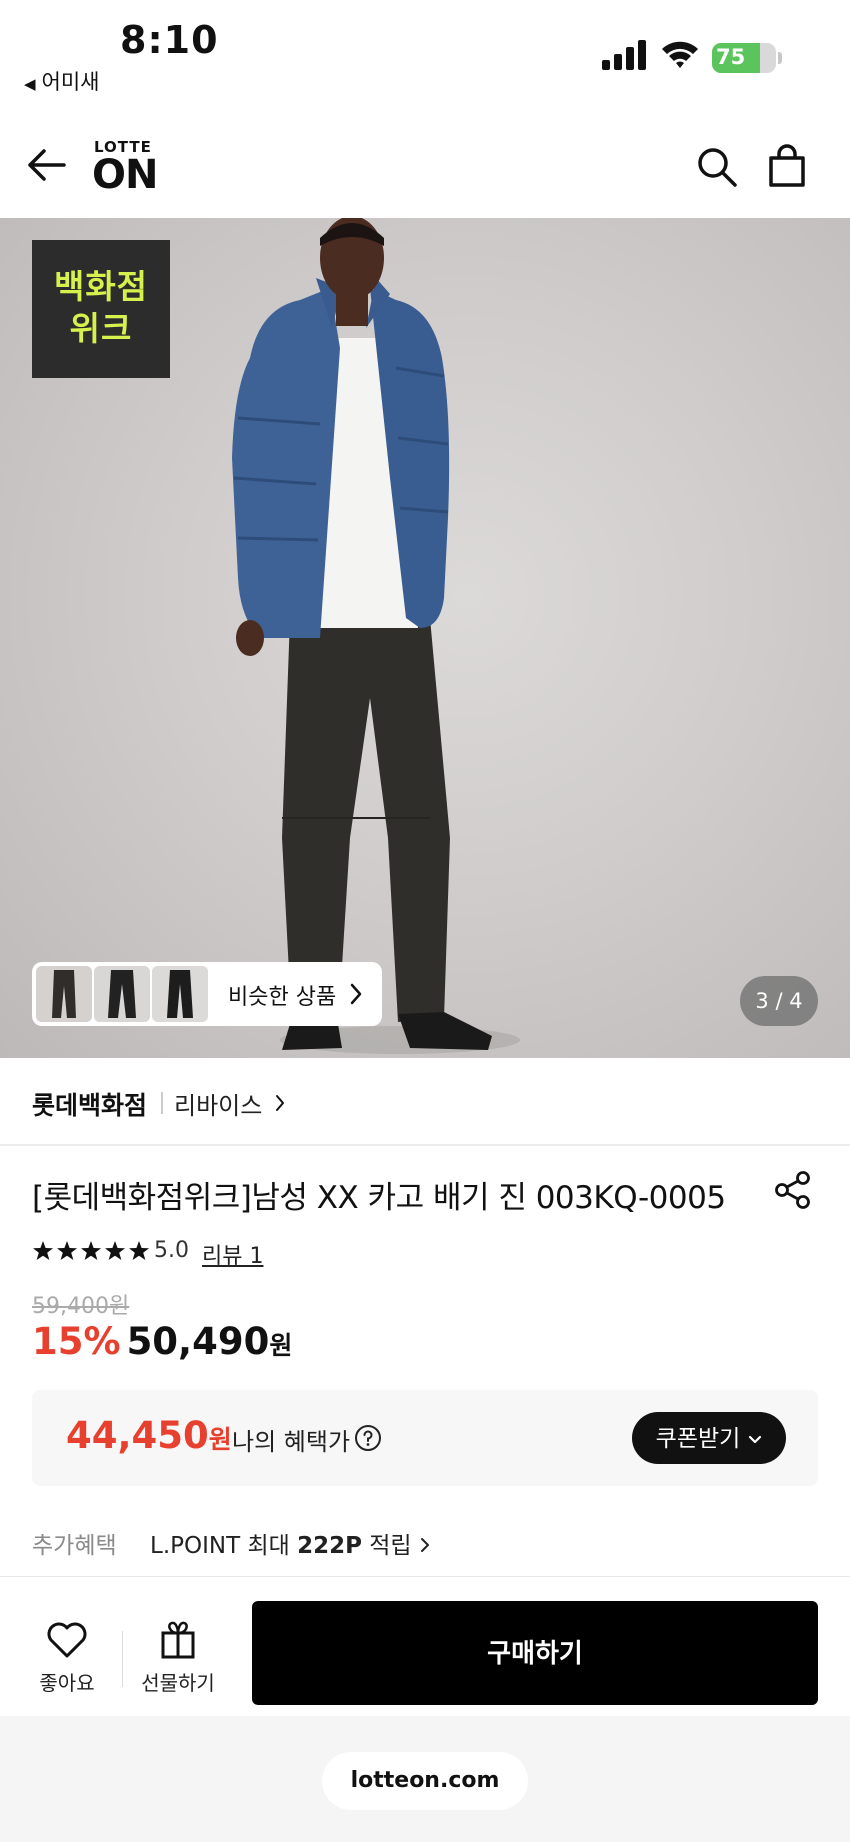 The width and height of the screenshot is (850, 1842). I want to click on my-benefit-box: 44,450원 나의 혜택가 쿠폰받기, so click(425, 1438).